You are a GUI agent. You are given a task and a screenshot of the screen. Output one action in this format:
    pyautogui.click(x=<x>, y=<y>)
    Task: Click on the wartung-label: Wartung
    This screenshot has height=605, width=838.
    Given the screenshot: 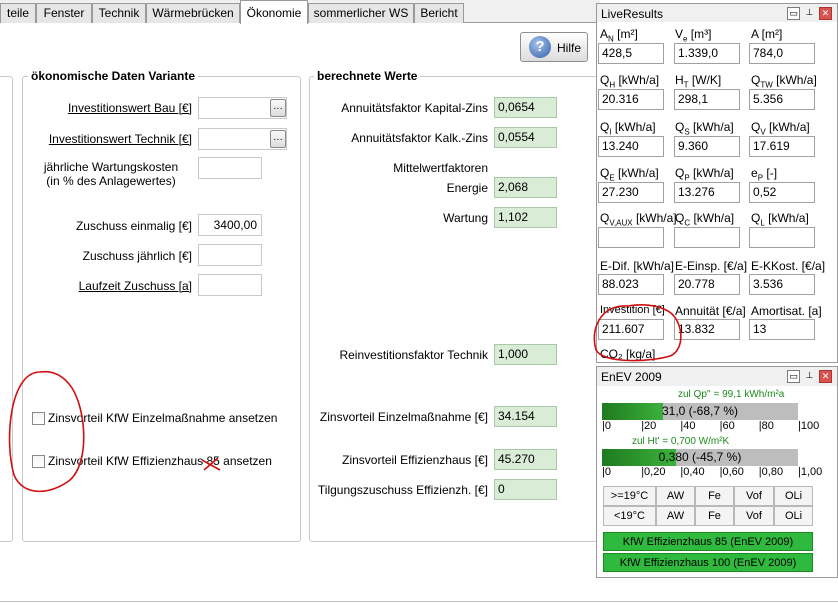 What is the action you would take?
    pyautogui.click(x=465, y=218)
    